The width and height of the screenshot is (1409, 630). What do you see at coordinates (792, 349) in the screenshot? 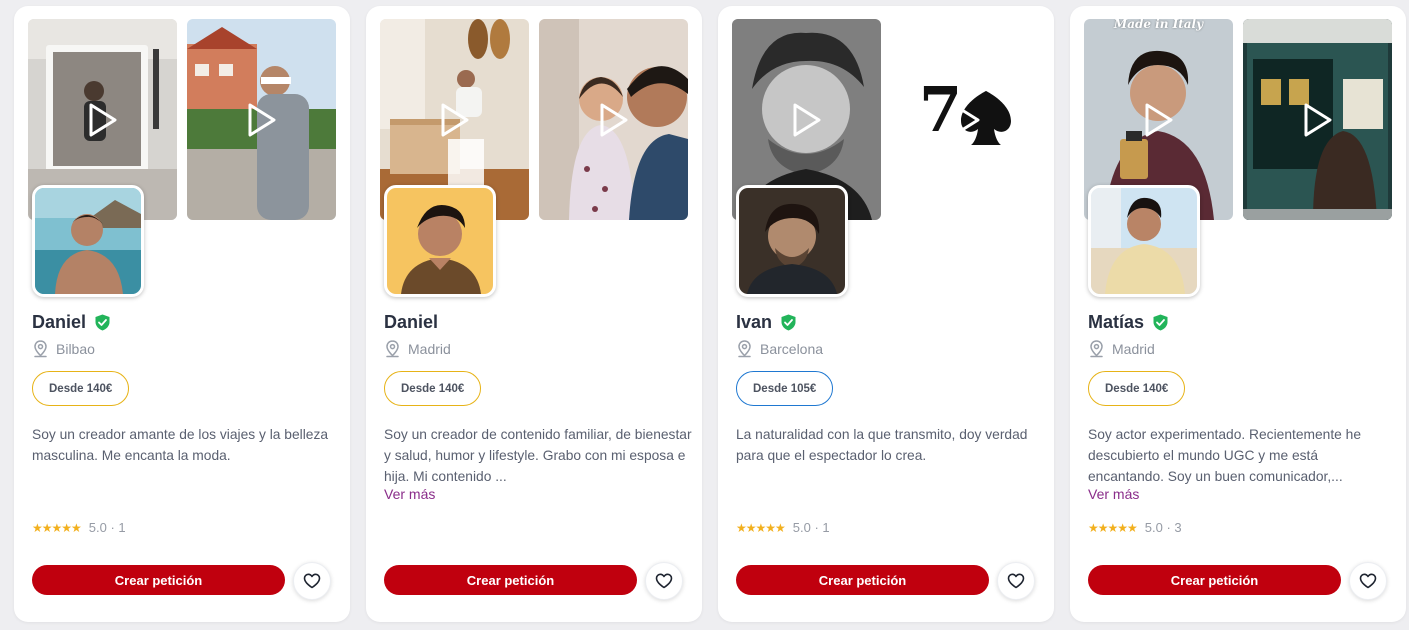
I see `city-label: Barcelona` at bounding box center [792, 349].